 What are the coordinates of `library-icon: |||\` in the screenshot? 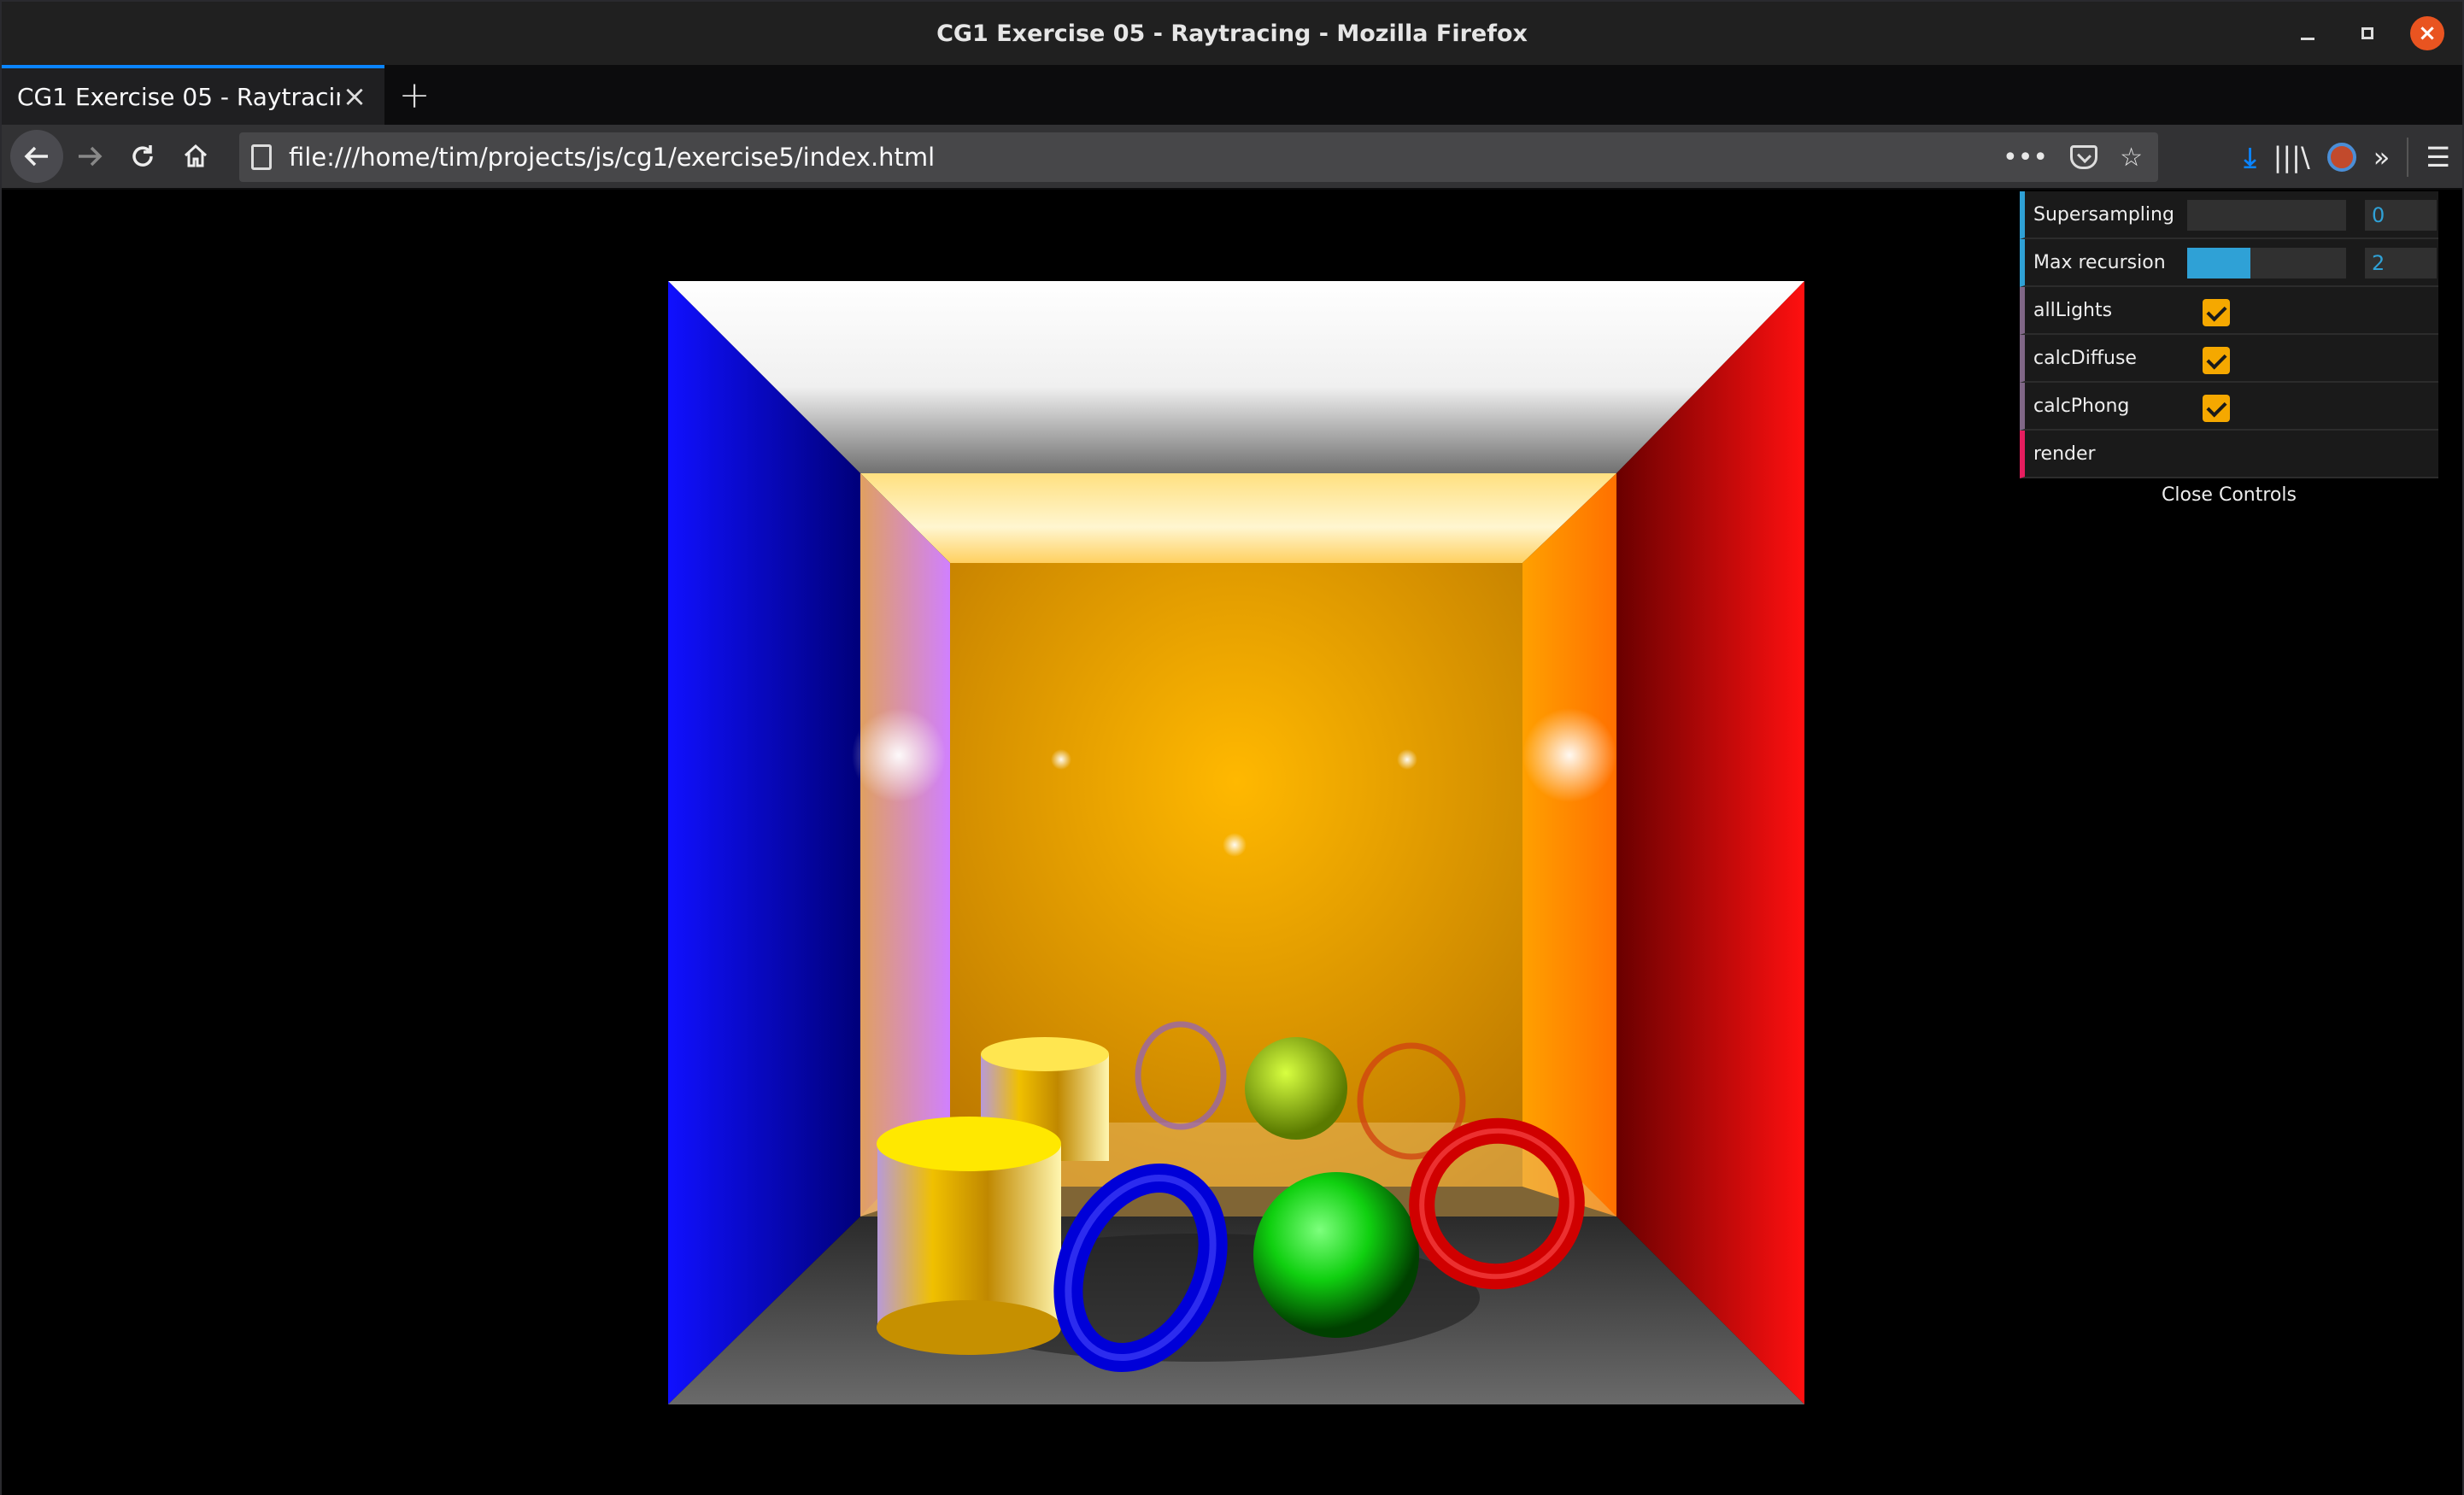 It's located at (2291, 157).